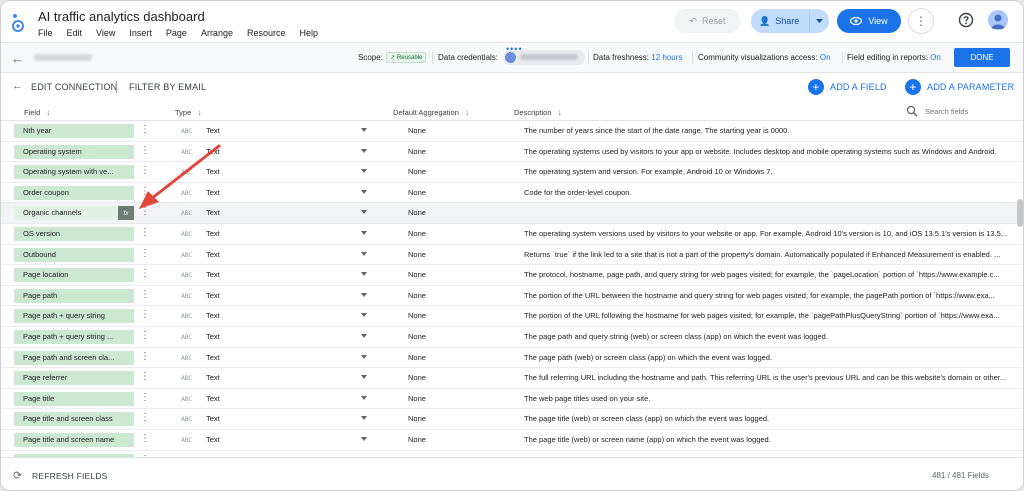  What do you see at coordinates (1020, 213) in the screenshot?
I see `vertical-scrollbar` at bounding box center [1020, 213].